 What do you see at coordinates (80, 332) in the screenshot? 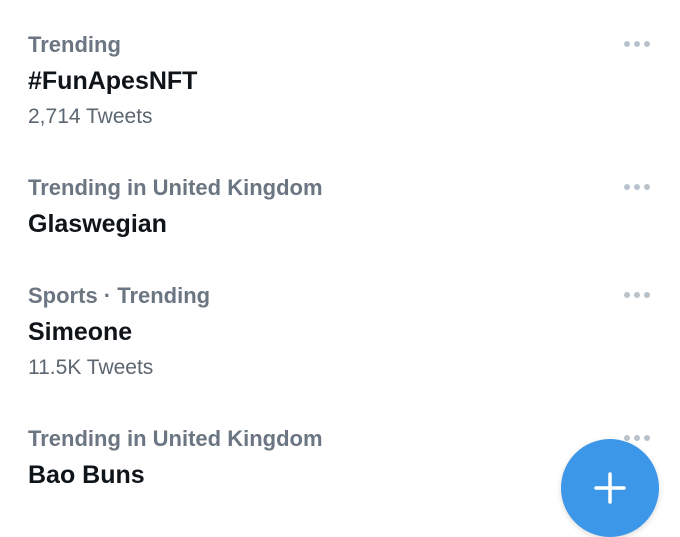
I see `trend-name: Simeone` at bounding box center [80, 332].